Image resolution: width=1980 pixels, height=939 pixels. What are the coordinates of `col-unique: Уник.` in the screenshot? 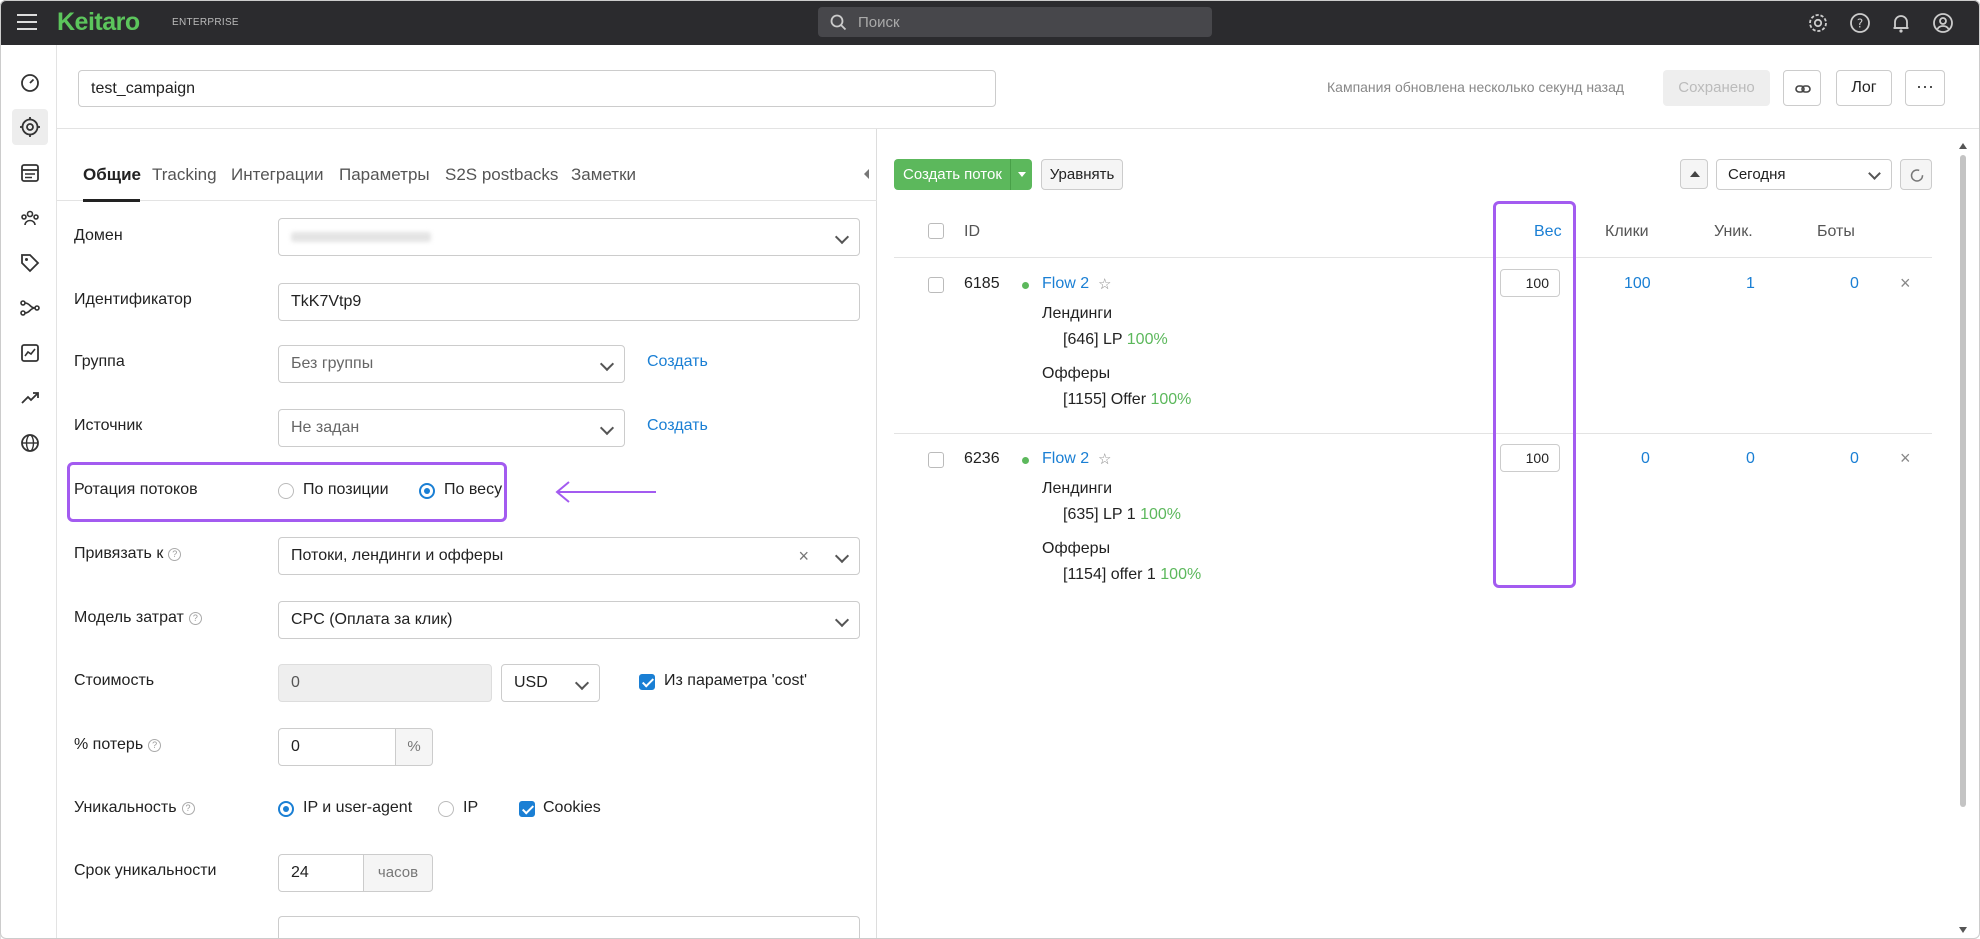 It's located at (1733, 232).